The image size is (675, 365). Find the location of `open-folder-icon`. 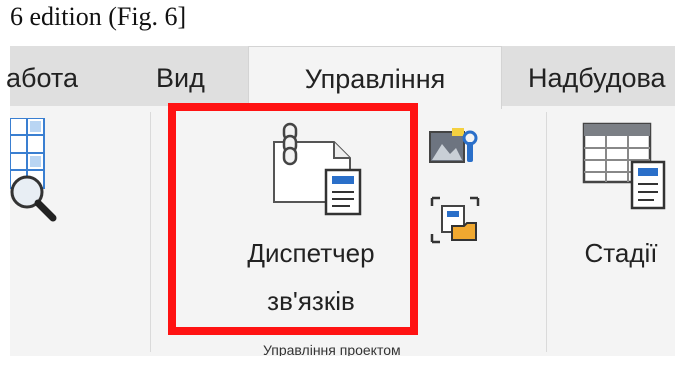

open-folder-icon is located at coordinates (455, 220).